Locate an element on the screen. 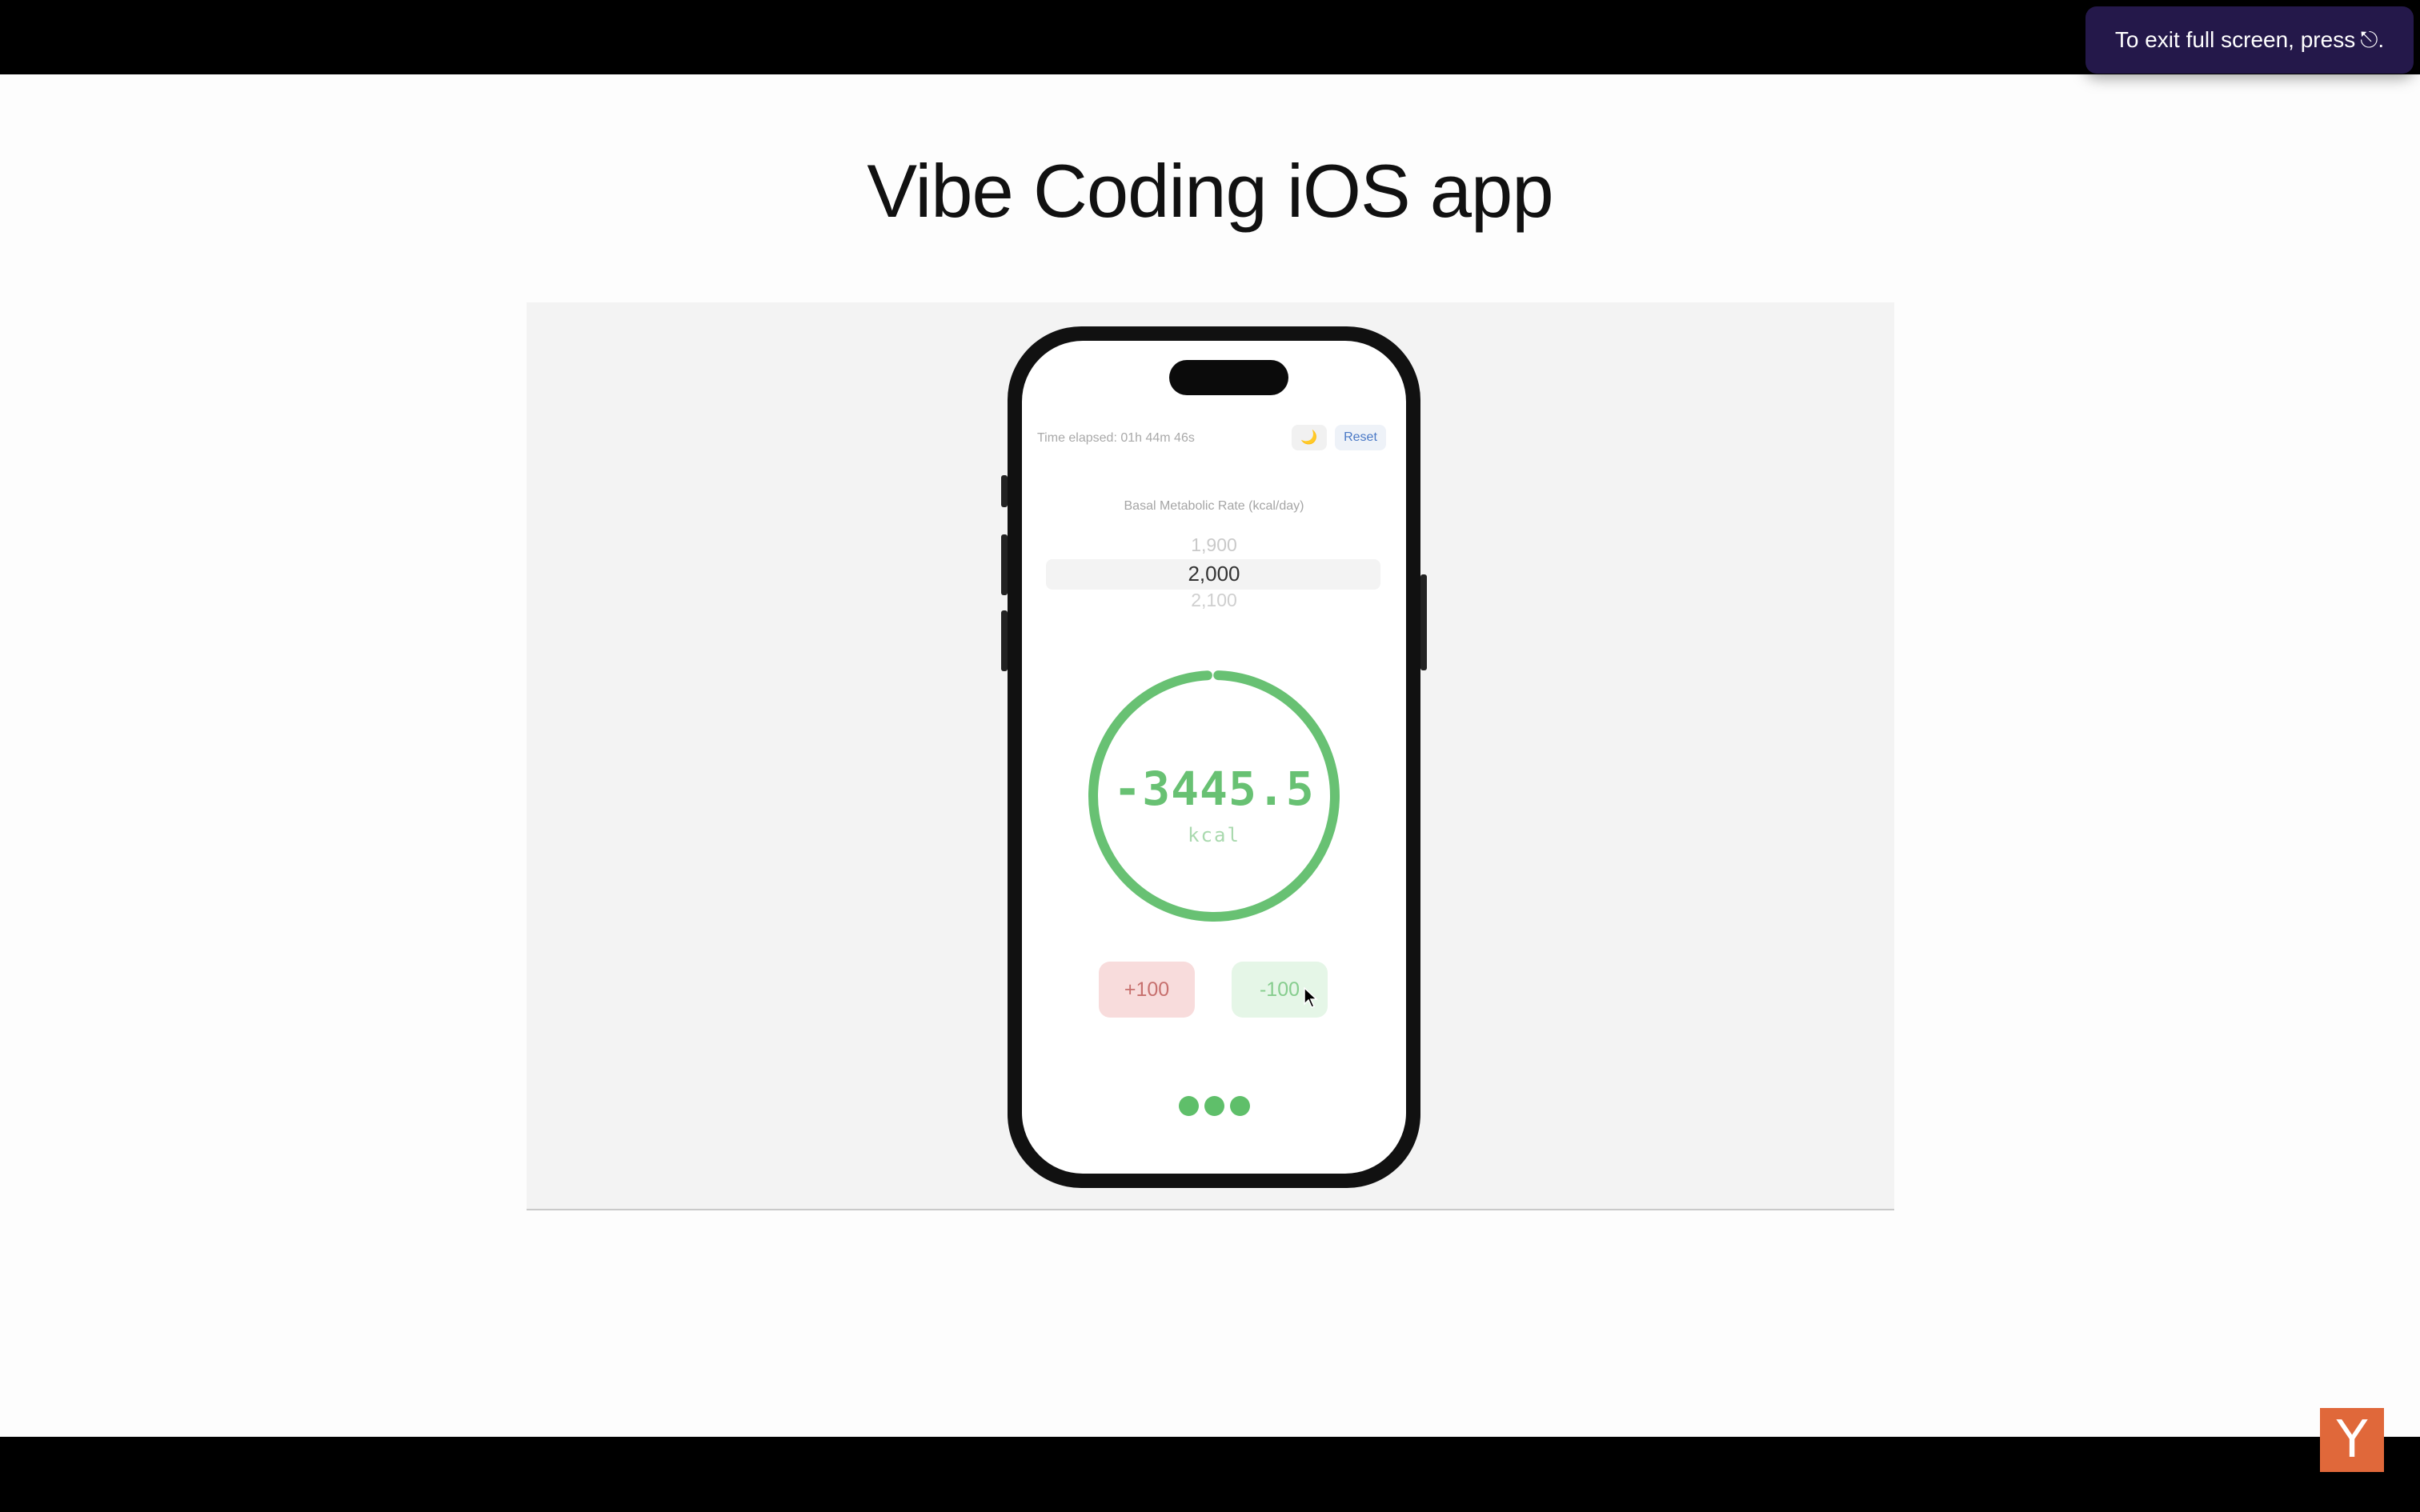 The height and width of the screenshot is (1512, 2420). add-100-button: +100 is located at coordinates (1147, 990).